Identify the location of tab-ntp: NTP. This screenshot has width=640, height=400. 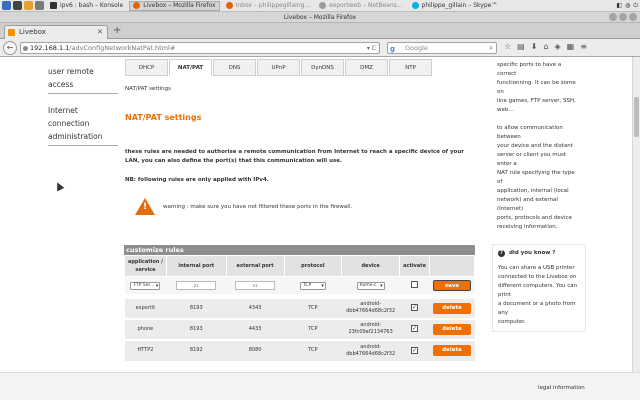
(410, 67).